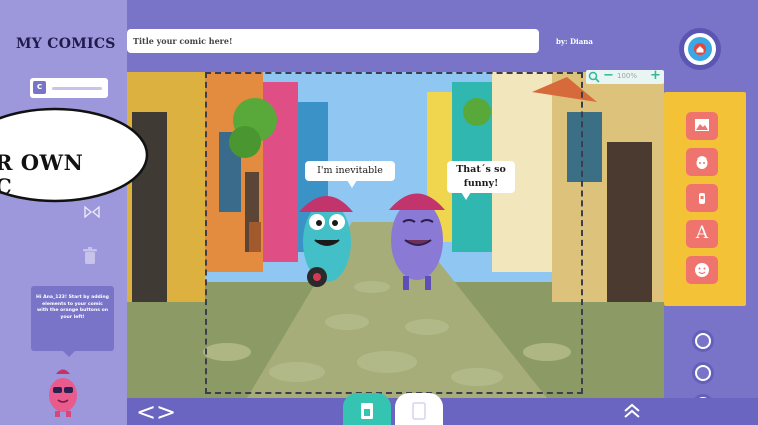 The image size is (758, 425). What do you see at coordinates (146, 412) in the screenshot?
I see `previous-page-button: <` at bounding box center [146, 412].